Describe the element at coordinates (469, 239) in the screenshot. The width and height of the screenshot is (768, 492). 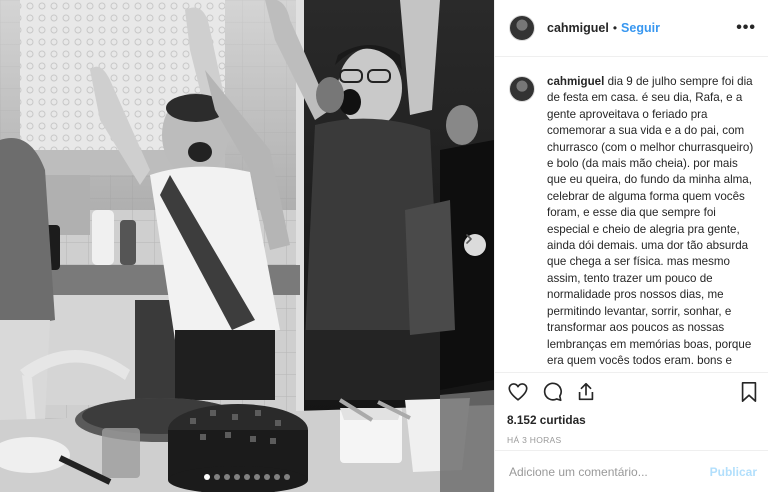
I see `chevron-right-icon` at that location.